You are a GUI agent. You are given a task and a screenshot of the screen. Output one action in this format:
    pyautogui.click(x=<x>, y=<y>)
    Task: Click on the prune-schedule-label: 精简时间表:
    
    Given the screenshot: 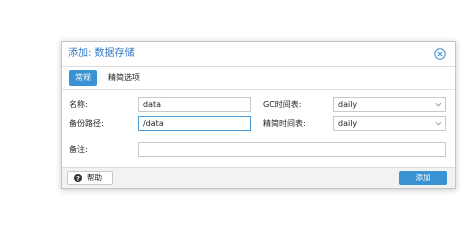 What is the action you would take?
    pyautogui.click(x=284, y=123)
    